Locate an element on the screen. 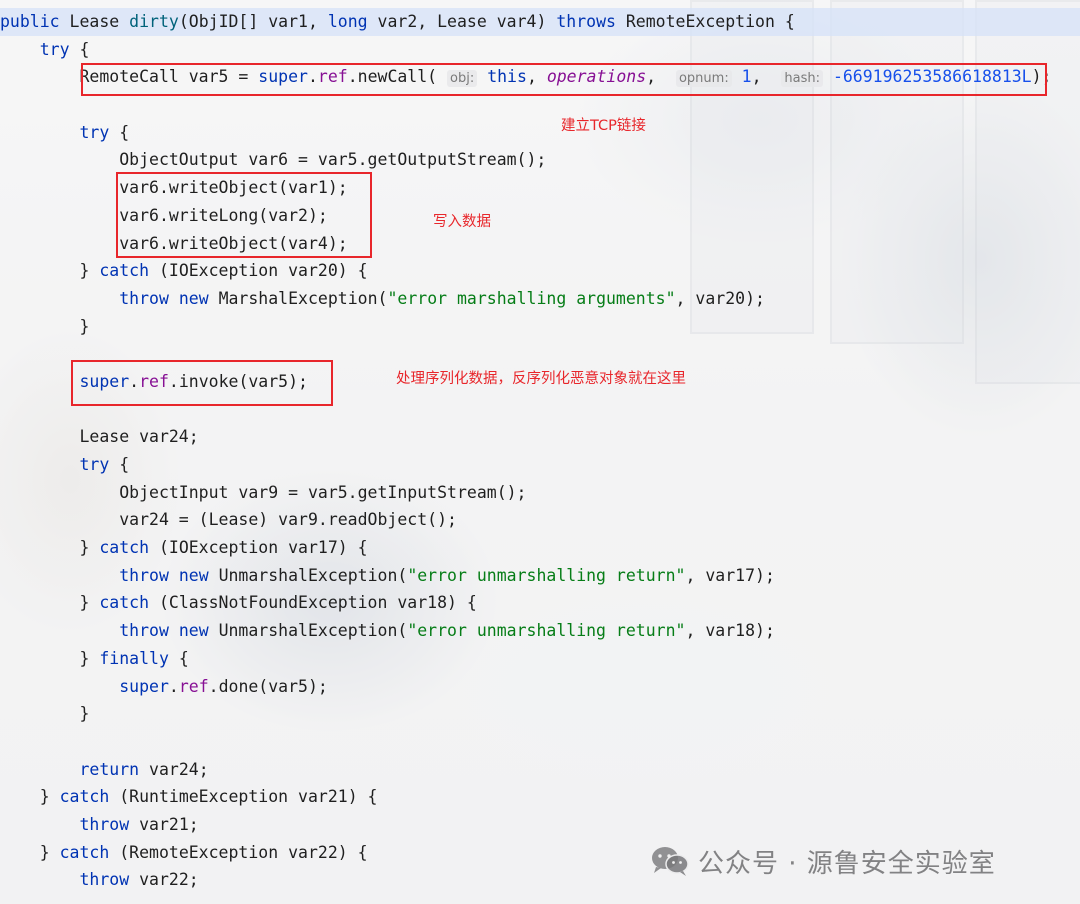 The width and height of the screenshot is (1080, 904). code-token: var24; is located at coordinates (179, 769).